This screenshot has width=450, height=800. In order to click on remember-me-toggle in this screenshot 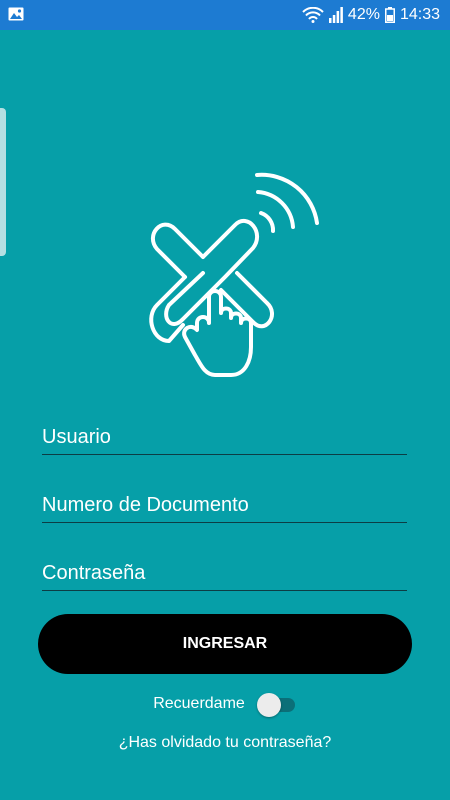, I will do `click(276, 704)`.